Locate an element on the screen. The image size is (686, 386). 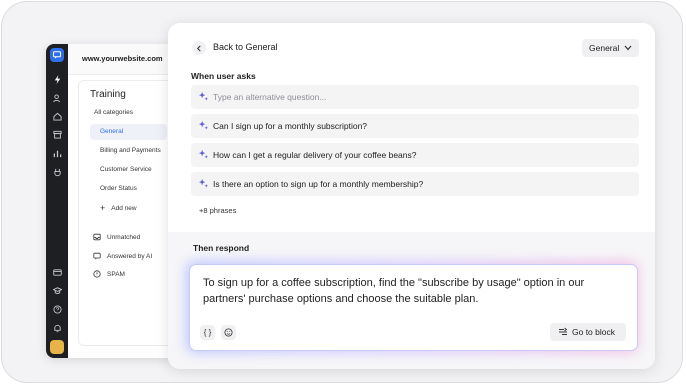
filter-unmatched: Unmatched is located at coordinates (116, 237).